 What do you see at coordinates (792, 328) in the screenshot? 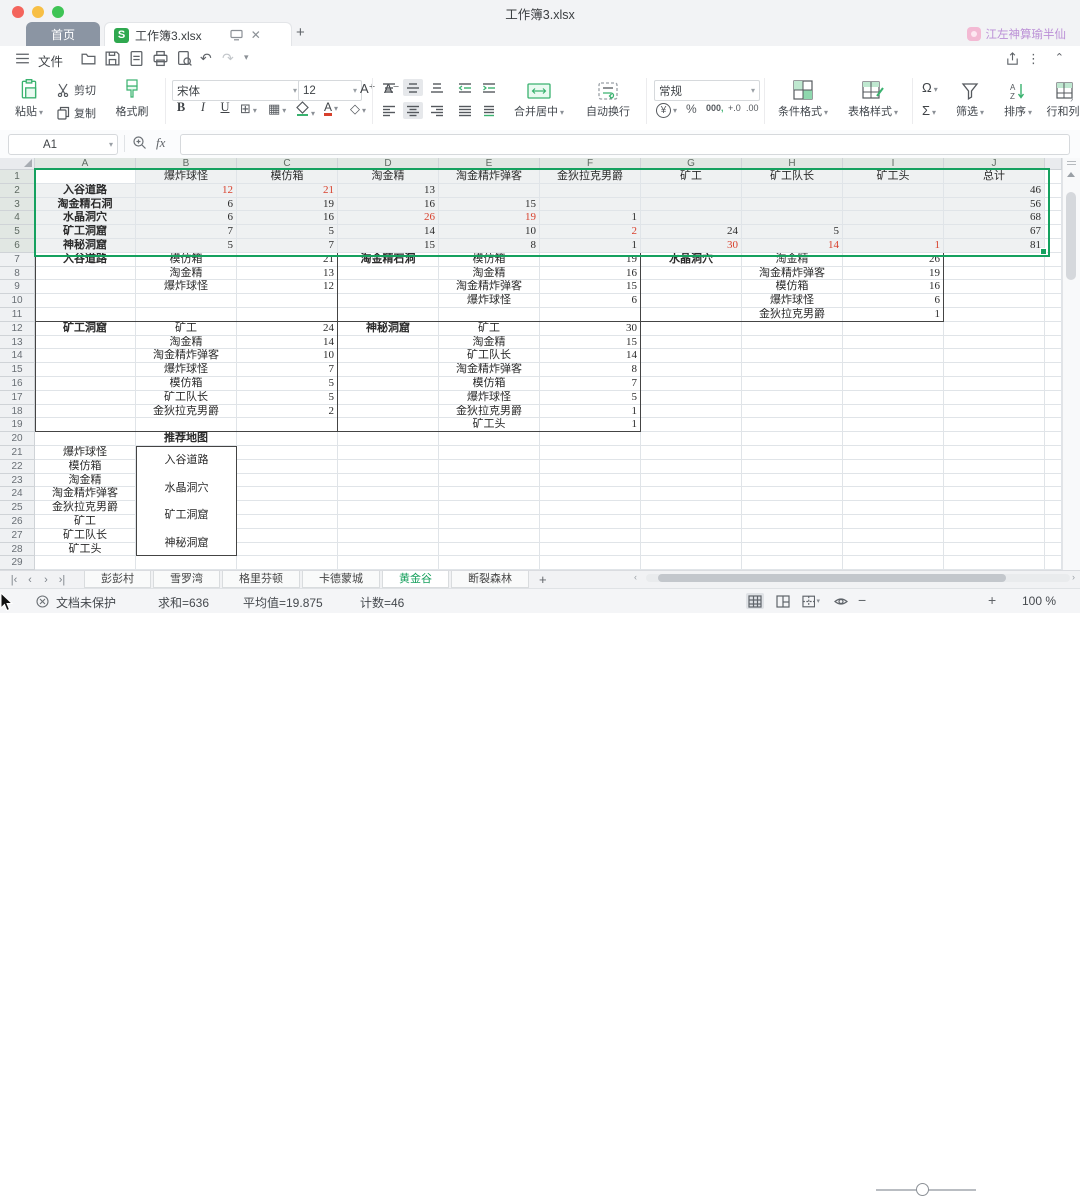
I see `cell-H12` at bounding box center [792, 328].